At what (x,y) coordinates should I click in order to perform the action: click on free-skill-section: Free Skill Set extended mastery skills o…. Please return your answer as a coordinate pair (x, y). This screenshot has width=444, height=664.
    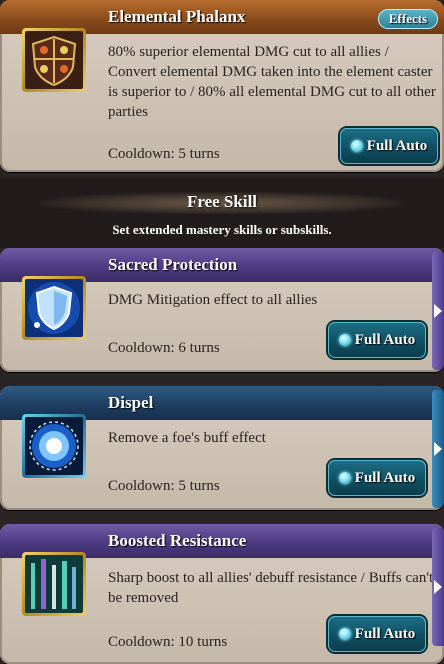
    Looking at the image, I should click on (222, 213).